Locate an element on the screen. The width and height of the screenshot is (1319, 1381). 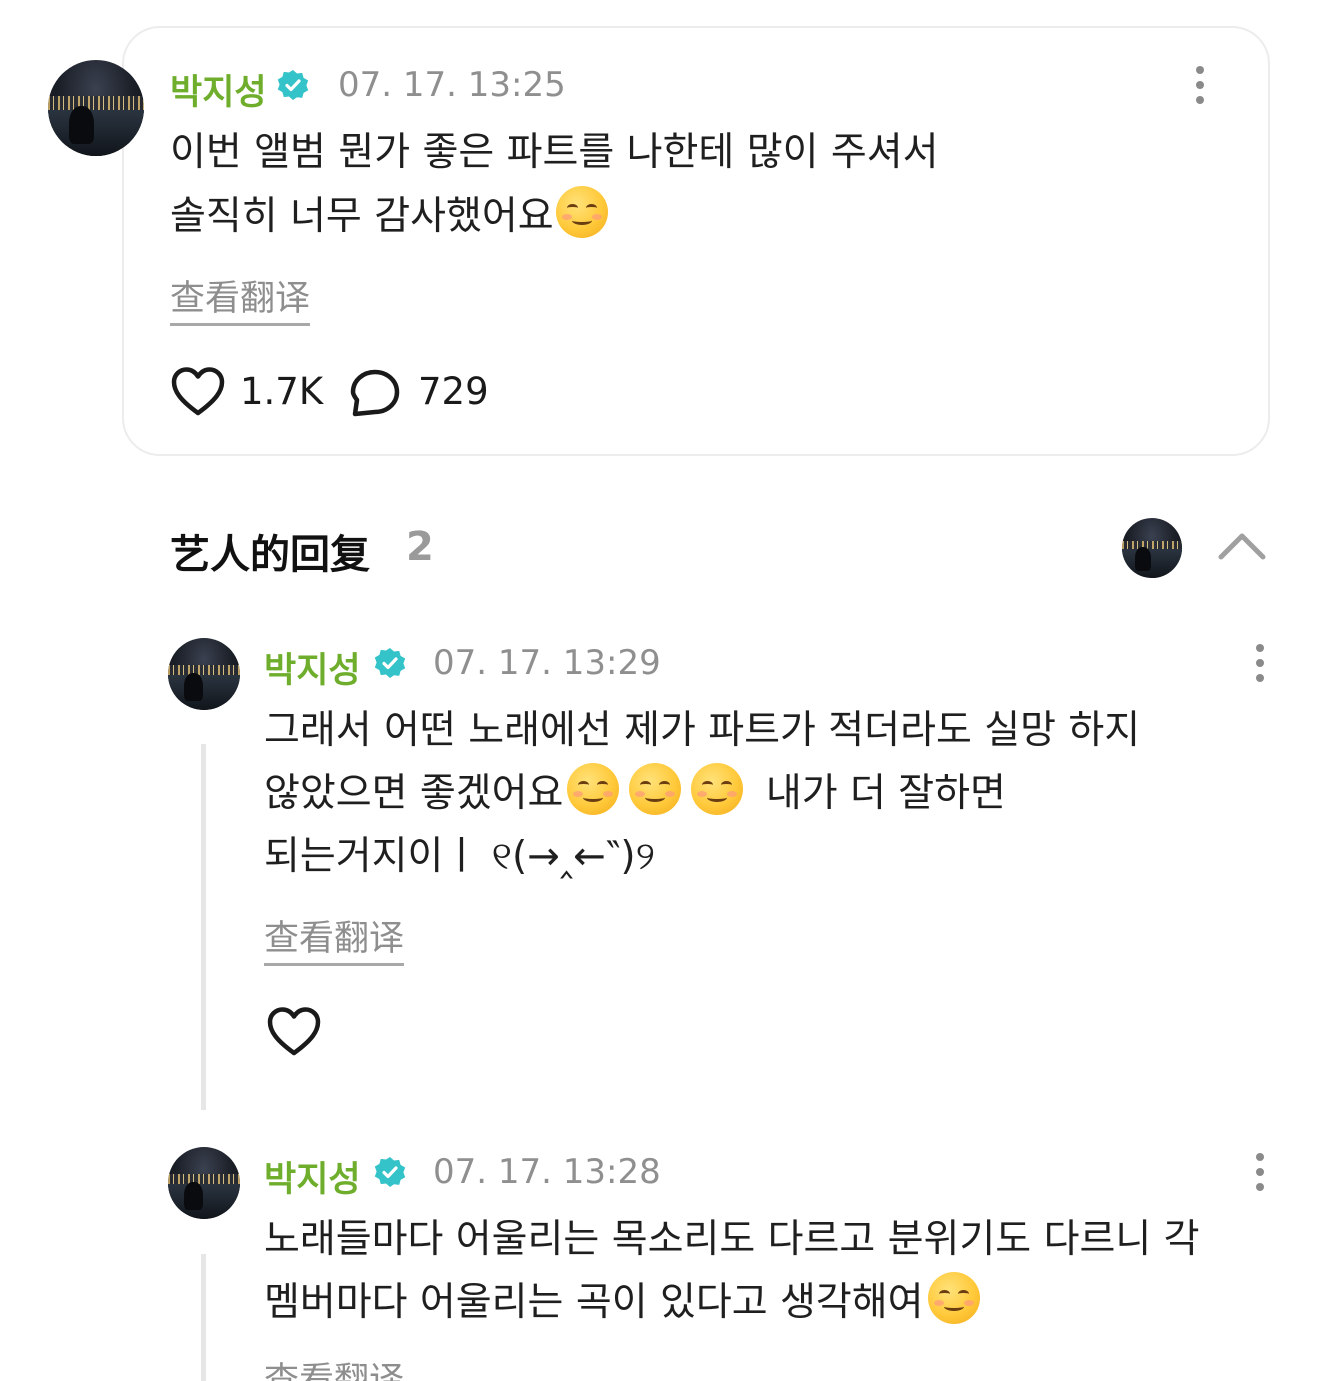
post-author-avatar is located at coordinates (96, 108).